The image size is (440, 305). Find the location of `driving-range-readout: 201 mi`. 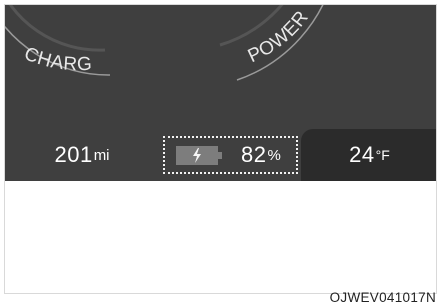

driving-range-readout: 201 mi is located at coordinates (82, 155).